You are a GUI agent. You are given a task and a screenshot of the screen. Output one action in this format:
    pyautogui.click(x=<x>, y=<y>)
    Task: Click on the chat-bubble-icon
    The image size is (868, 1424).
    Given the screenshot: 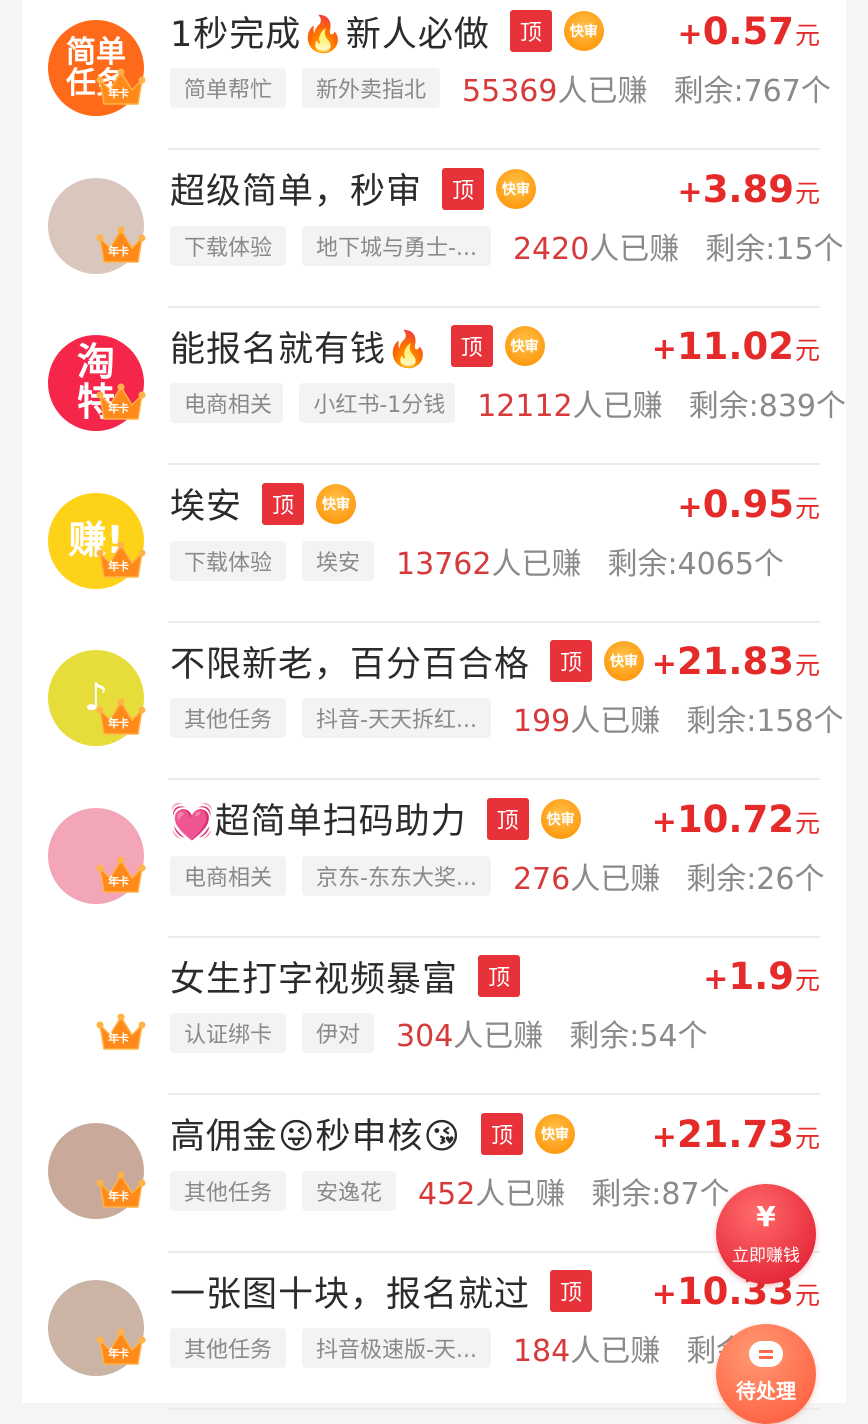 What is the action you would take?
    pyautogui.click(x=766, y=1353)
    